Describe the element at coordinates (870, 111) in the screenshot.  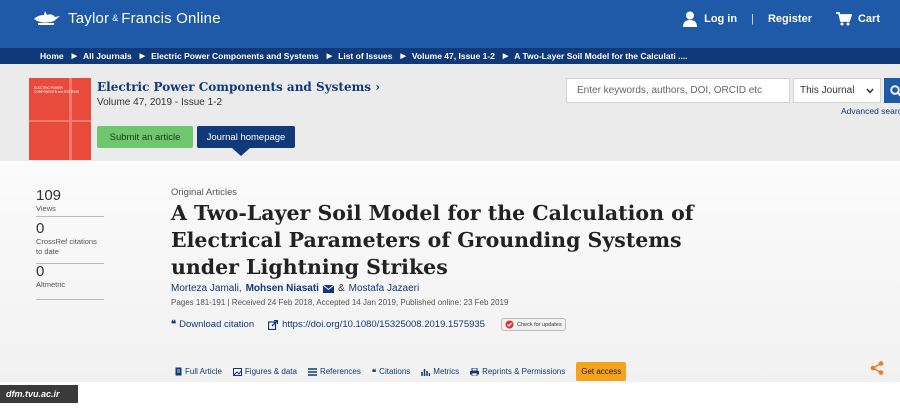
I see `advanced-search-link: Advanced search` at that location.